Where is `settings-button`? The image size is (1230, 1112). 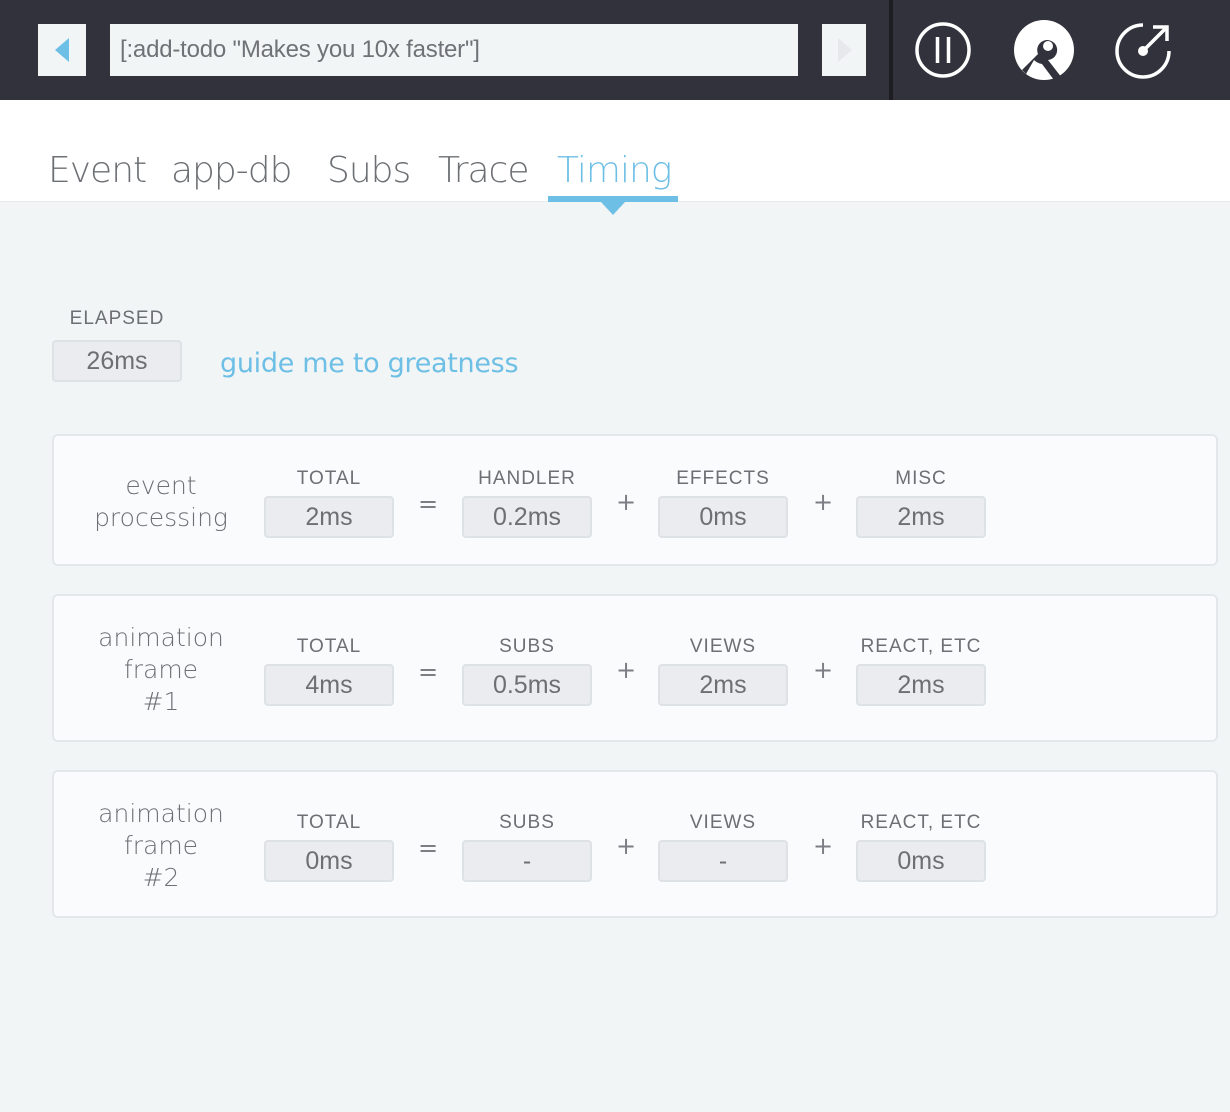
settings-button is located at coordinates (1044, 50).